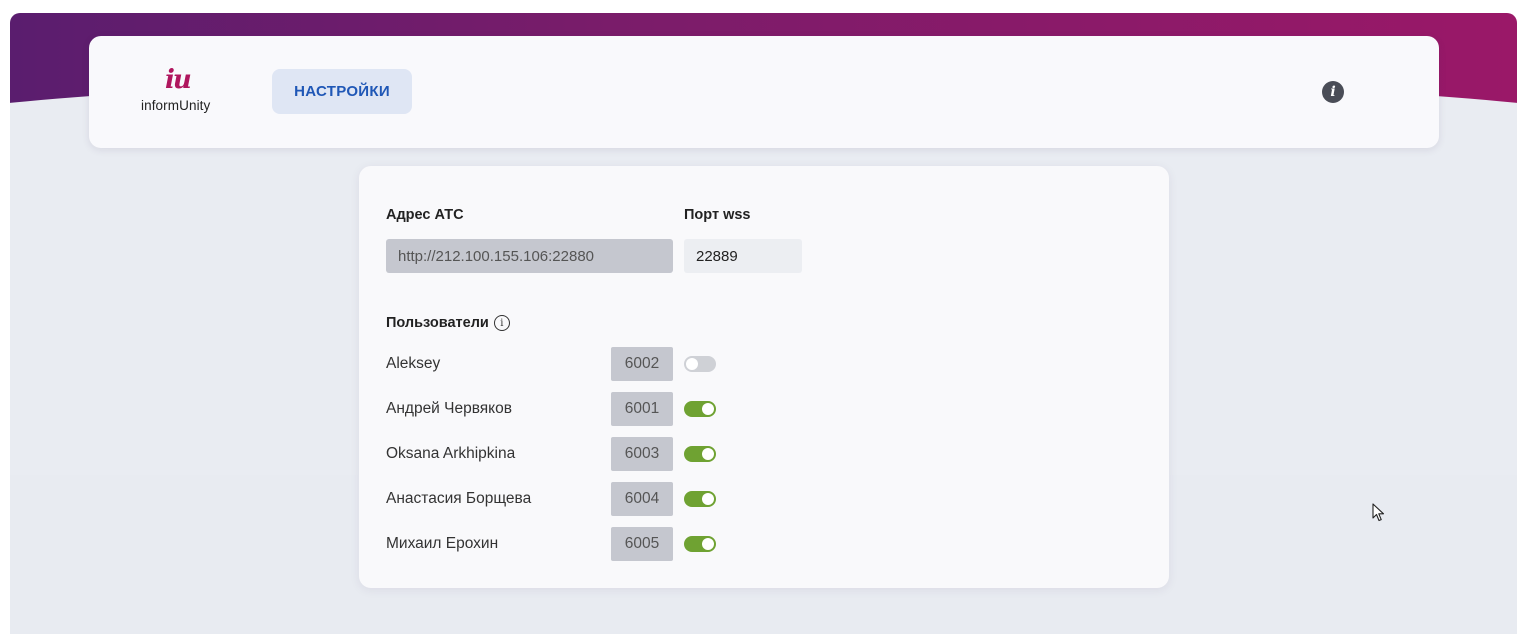  Describe the element at coordinates (176, 105) in the screenshot. I see `logo-text: informUnity` at that location.